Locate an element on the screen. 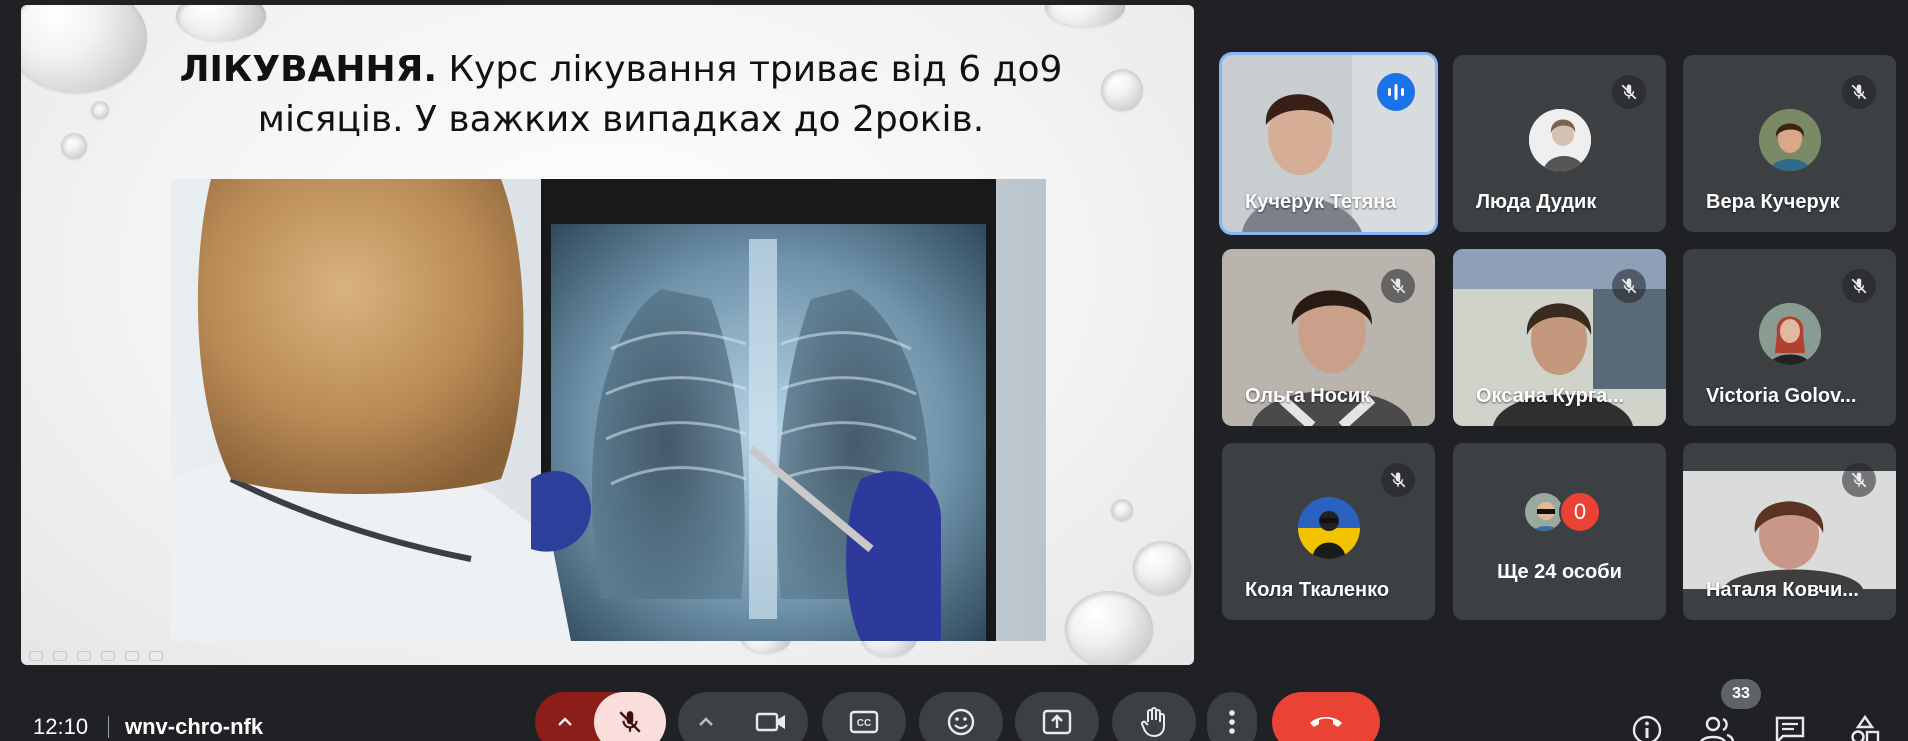 The image size is (1908, 741). more-participants-count: 0 is located at coordinates (1580, 512).